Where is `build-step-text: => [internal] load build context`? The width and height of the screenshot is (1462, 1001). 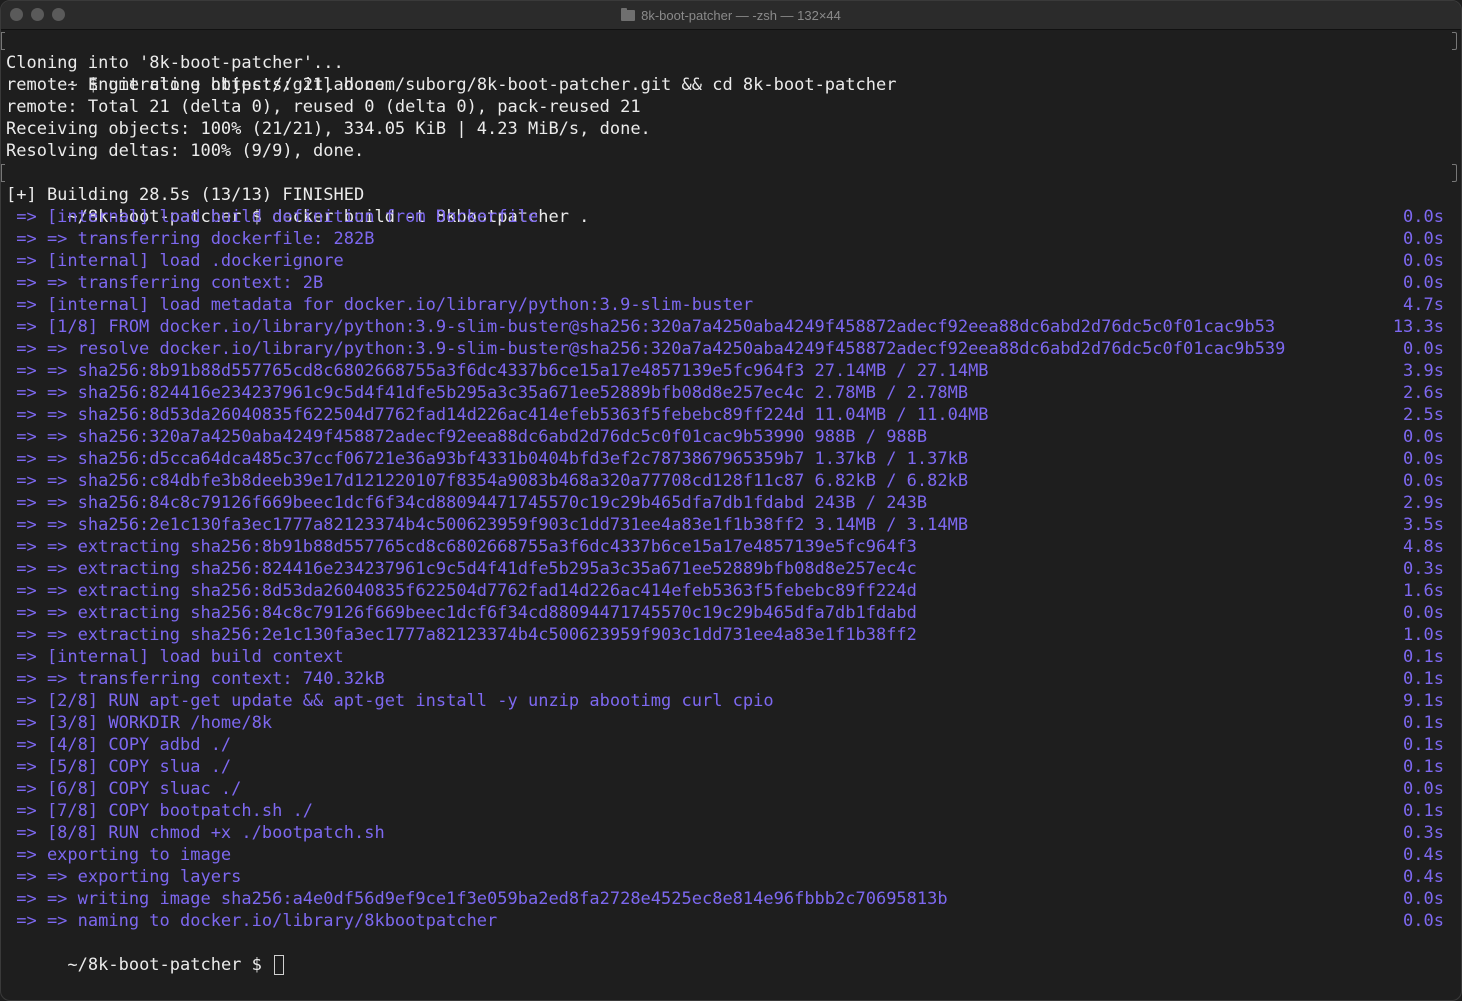 build-step-text: => [internal] load build context is located at coordinates (175, 657).